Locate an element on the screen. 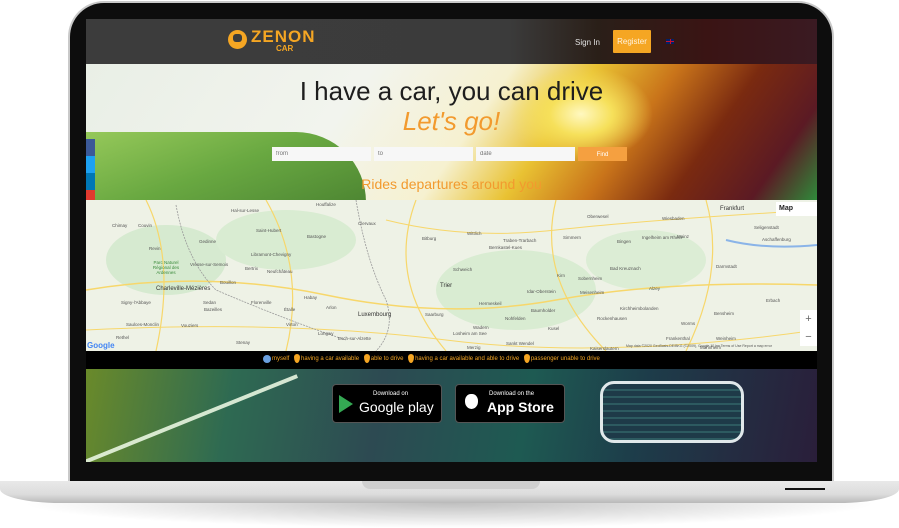  logo: ZENON CAR is located at coordinates (269, 42).